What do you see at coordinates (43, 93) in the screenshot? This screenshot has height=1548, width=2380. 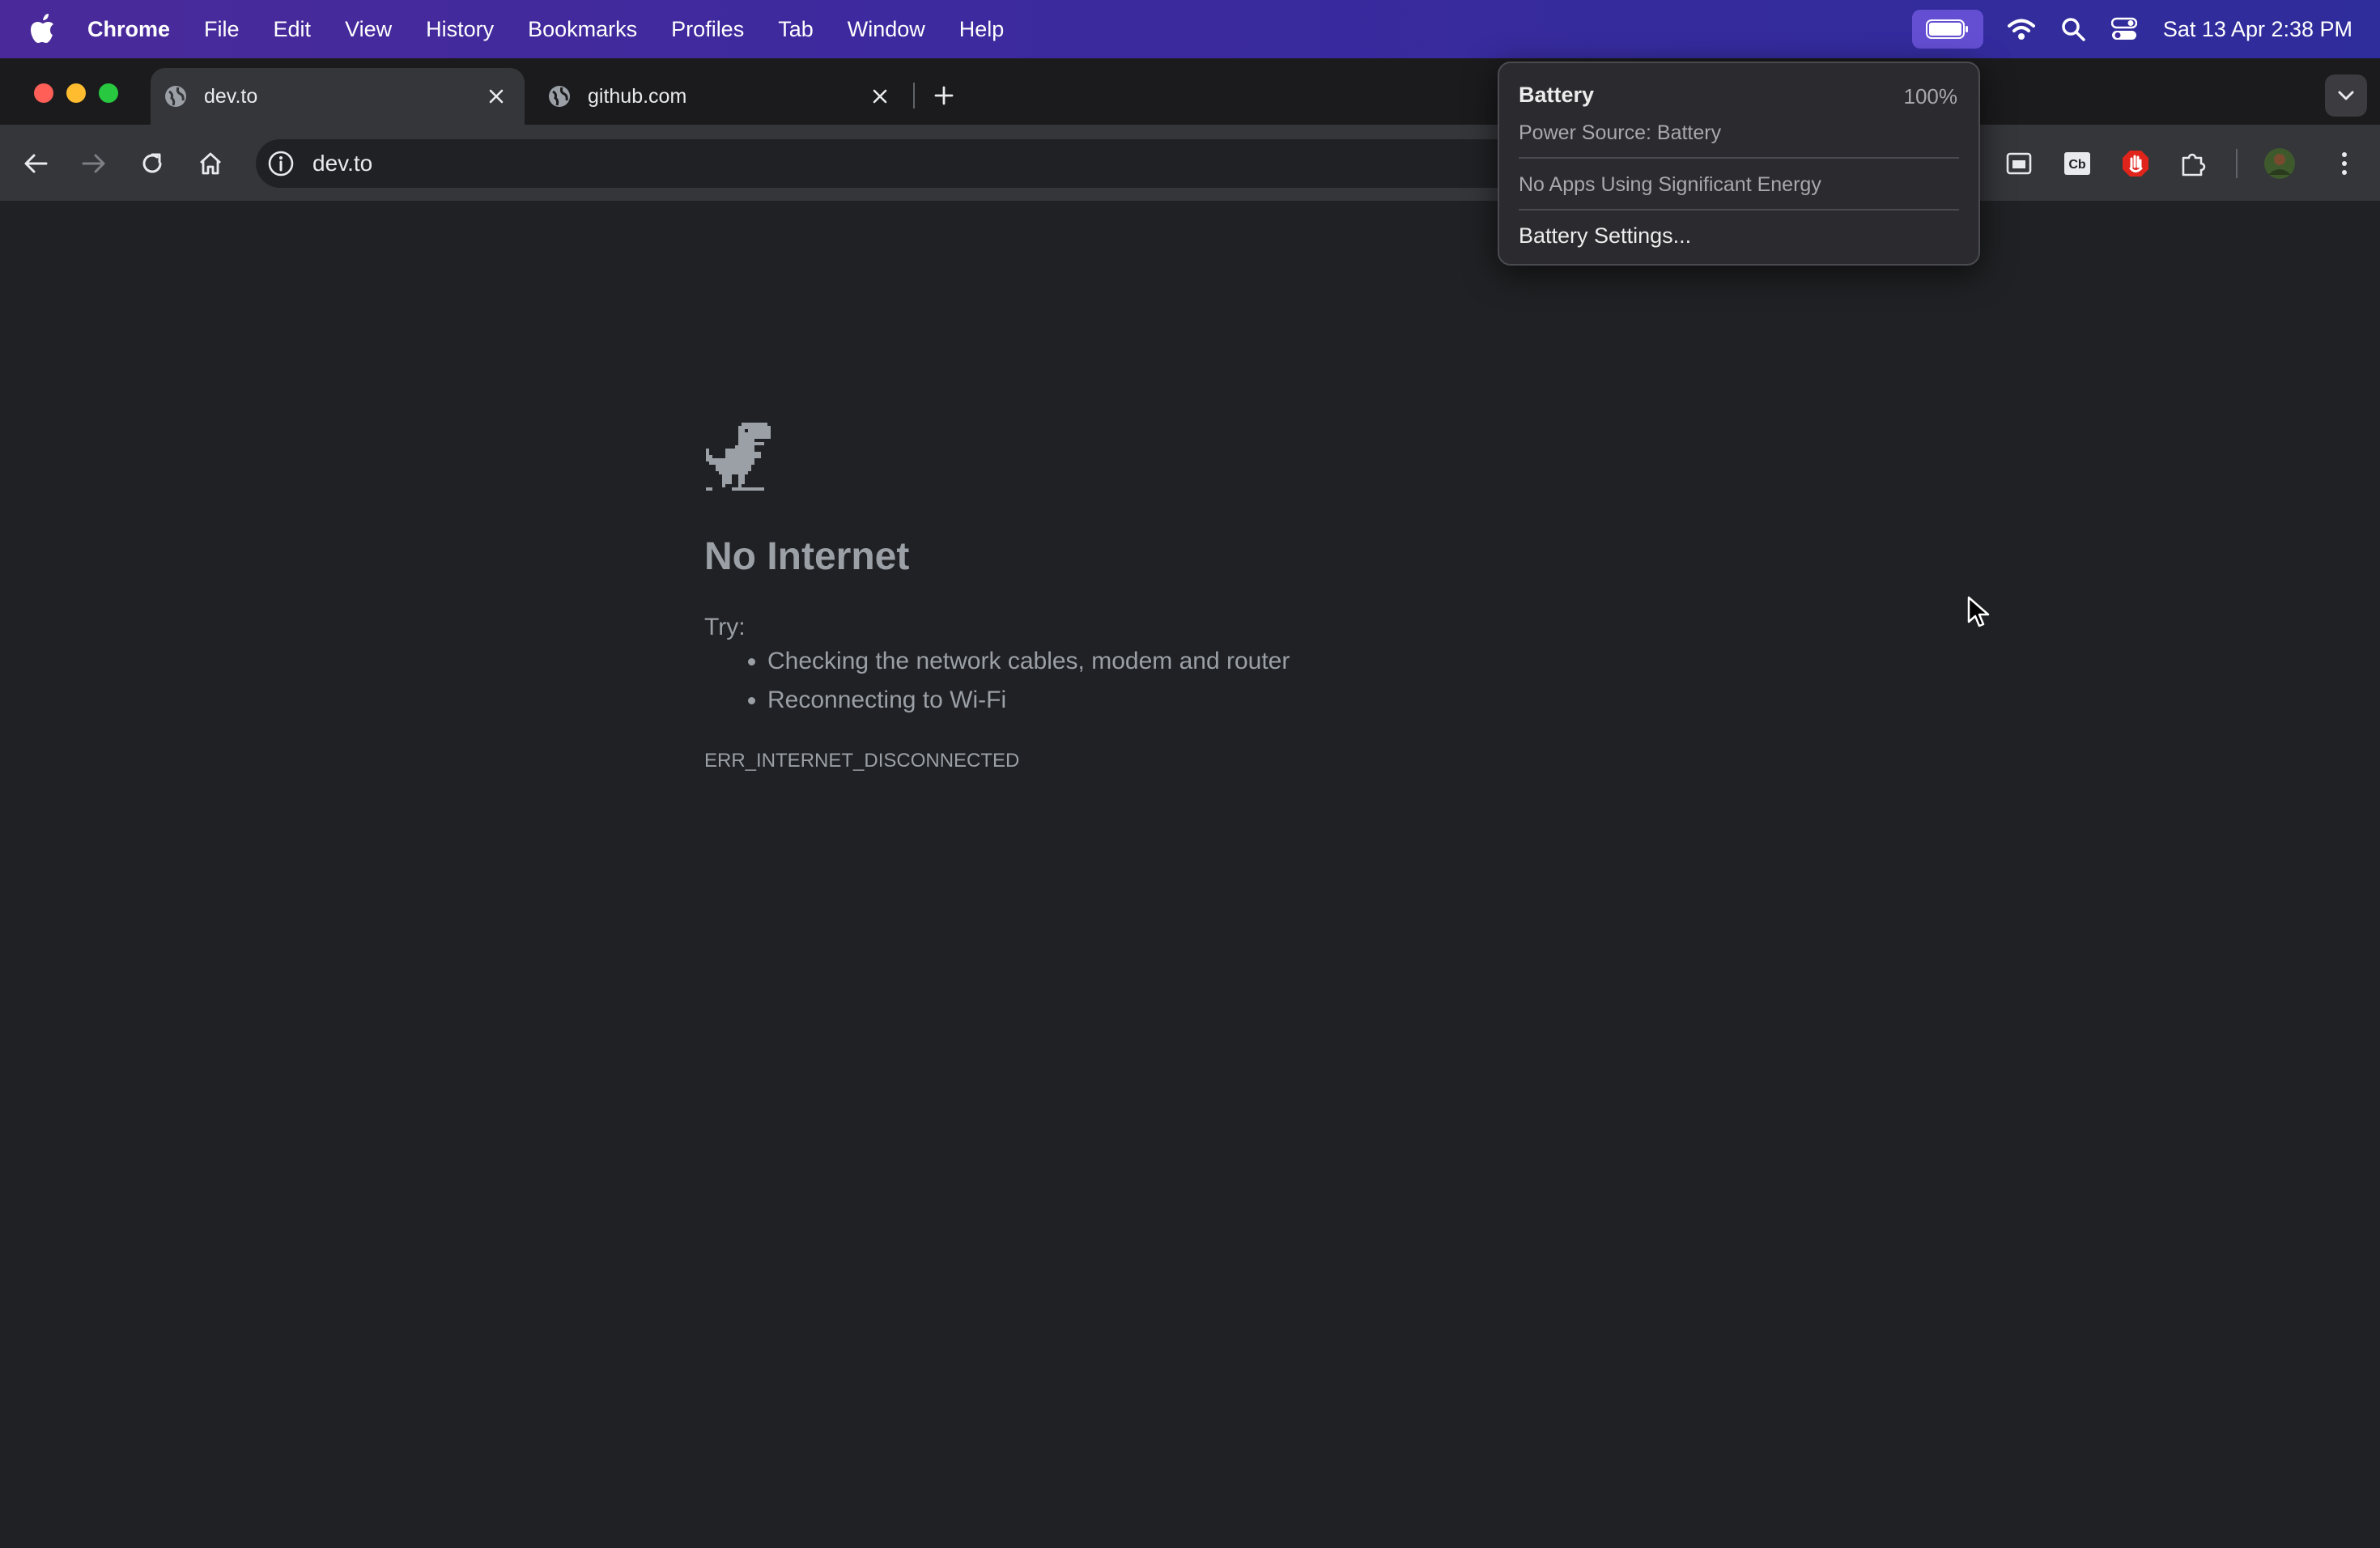 I see `window-close-button` at bounding box center [43, 93].